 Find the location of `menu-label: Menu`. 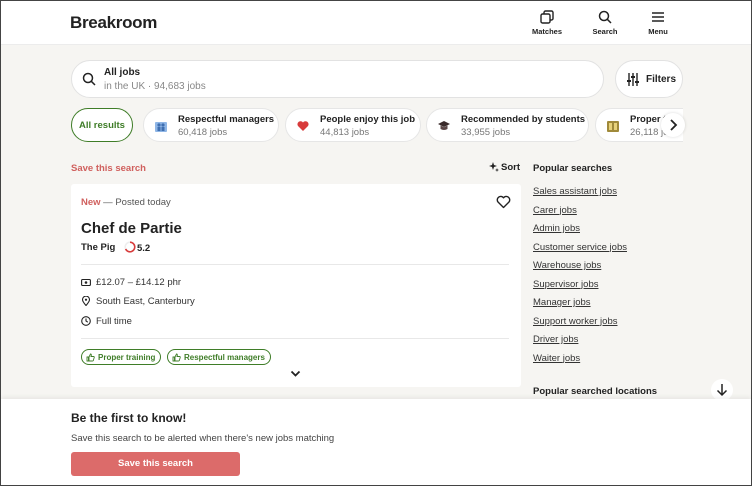

menu-label: Menu is located at coordinates (658, 31).